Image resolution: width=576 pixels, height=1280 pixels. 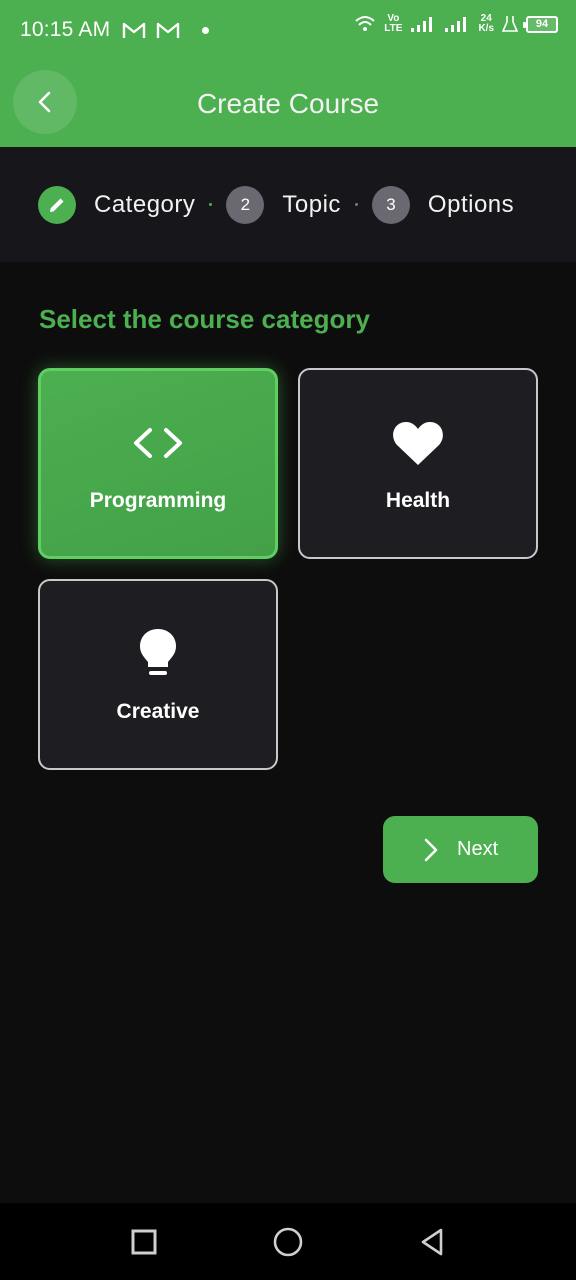 I want to click on category-card-health: Health, so click(x=418, y=463).